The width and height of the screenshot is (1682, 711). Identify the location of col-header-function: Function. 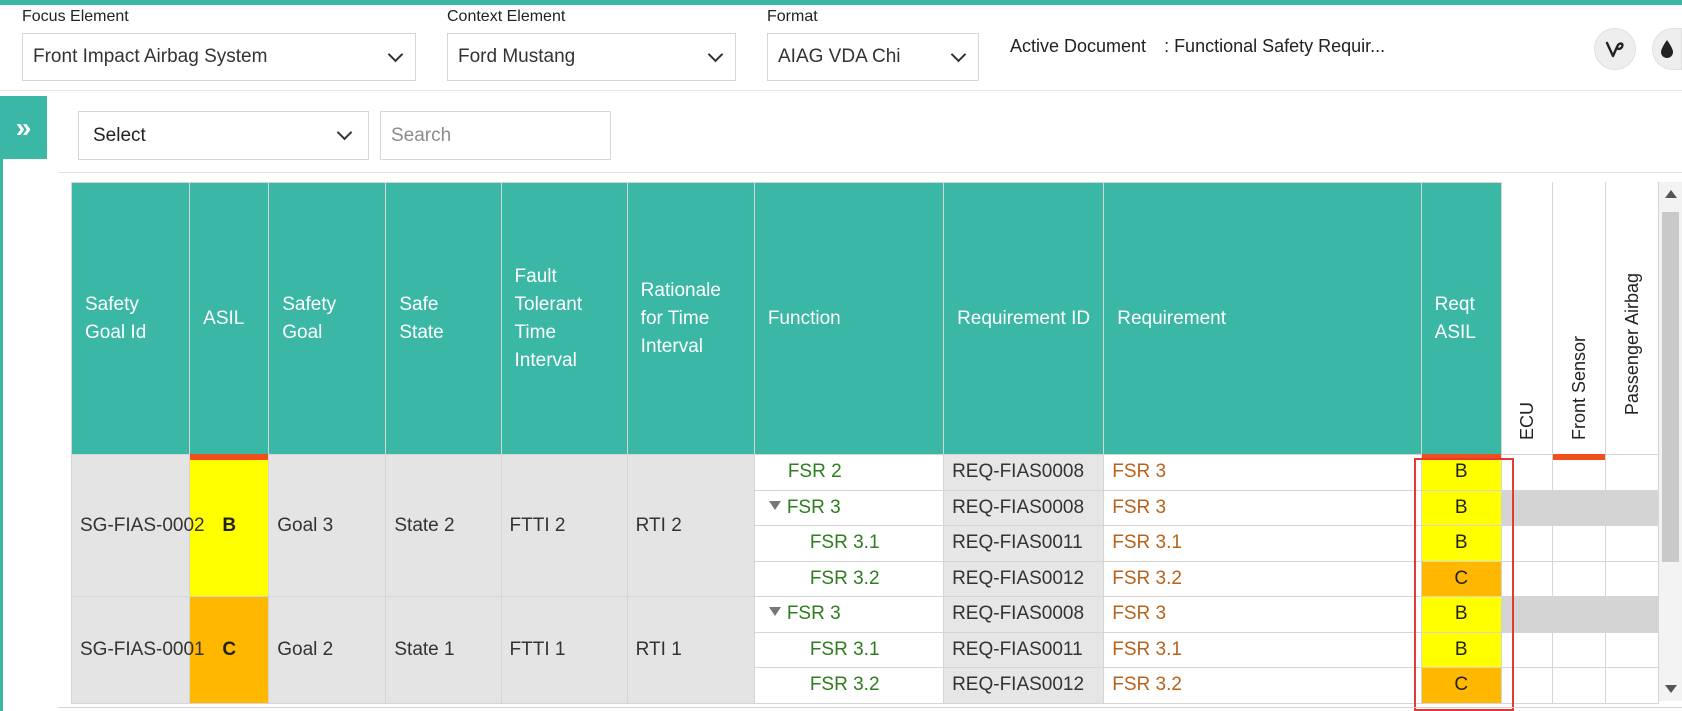
(849, 318).